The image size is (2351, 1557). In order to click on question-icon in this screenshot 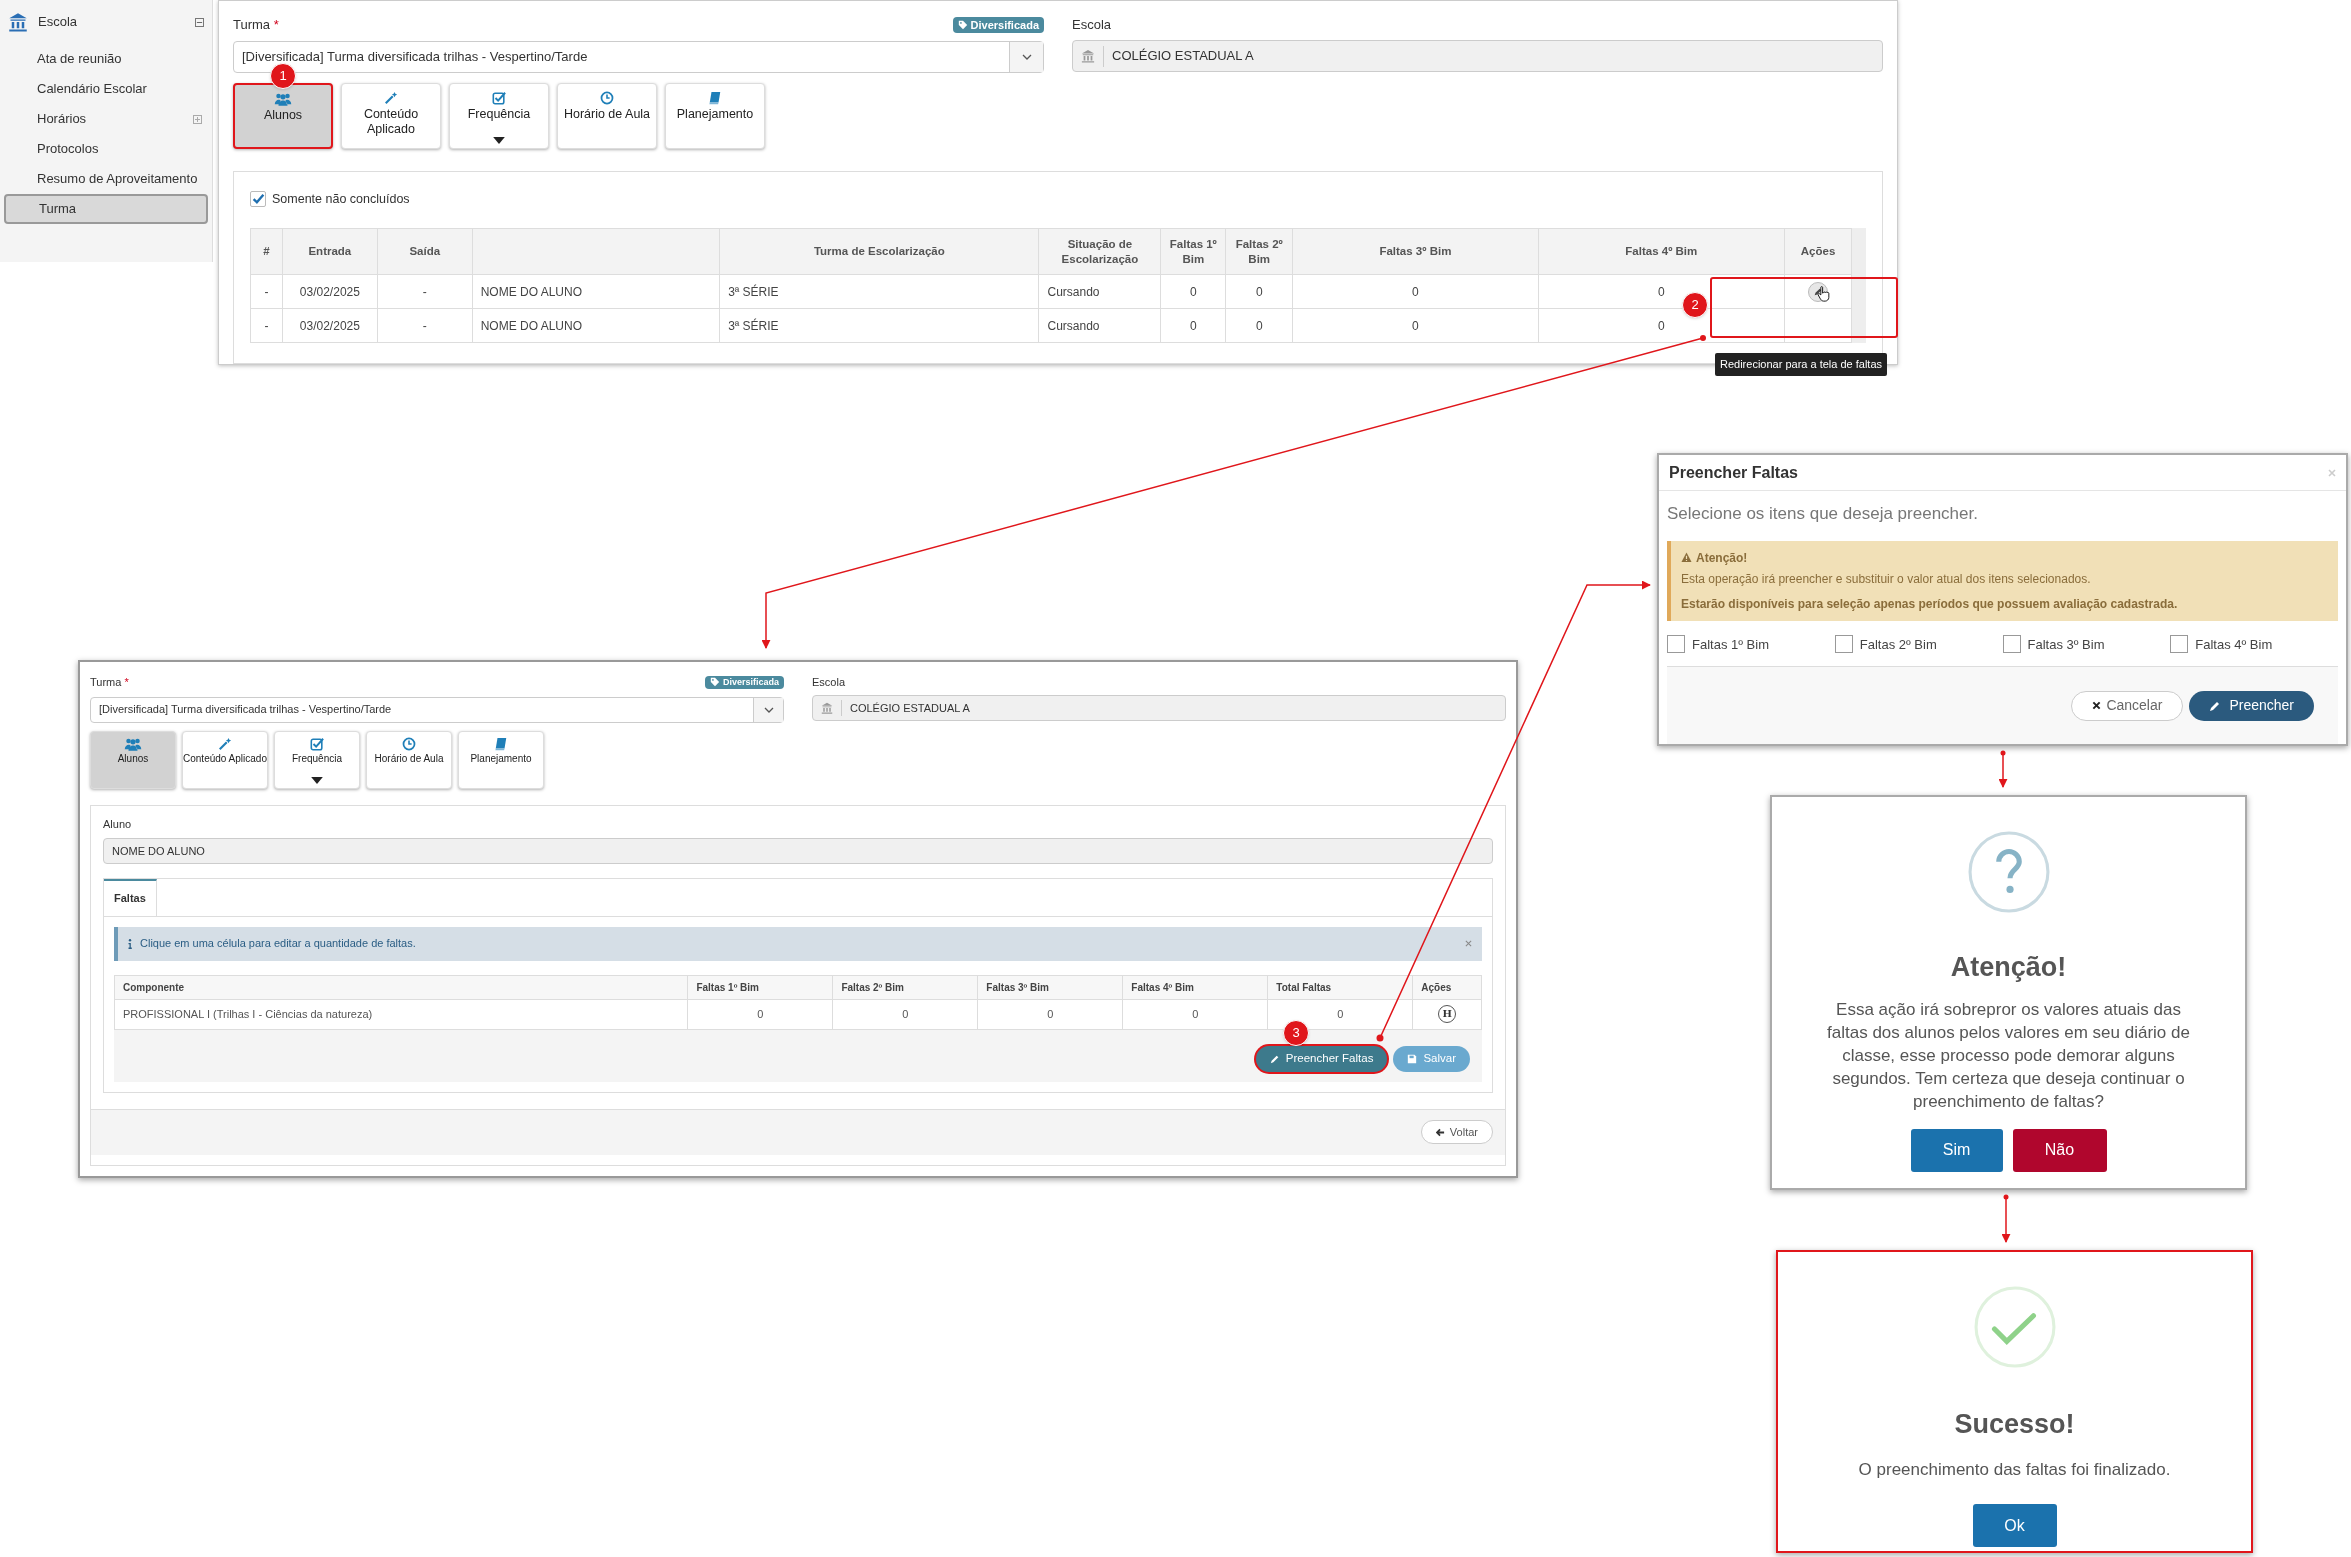, I will do `click(2008, 872)`.